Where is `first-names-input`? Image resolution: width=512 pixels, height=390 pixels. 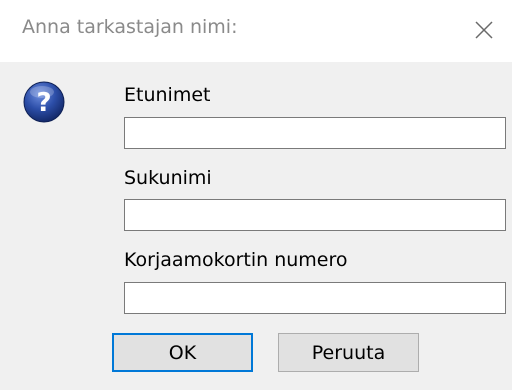 first-names-input is located at coordinates (315, 133).